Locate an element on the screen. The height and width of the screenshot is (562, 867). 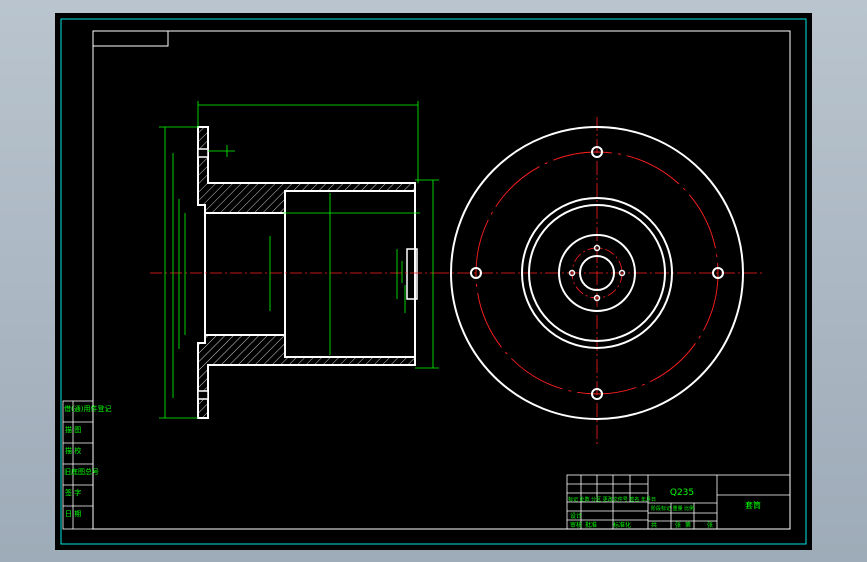
stamp-row-4: 签 字 is located at coordinates (73, 492).